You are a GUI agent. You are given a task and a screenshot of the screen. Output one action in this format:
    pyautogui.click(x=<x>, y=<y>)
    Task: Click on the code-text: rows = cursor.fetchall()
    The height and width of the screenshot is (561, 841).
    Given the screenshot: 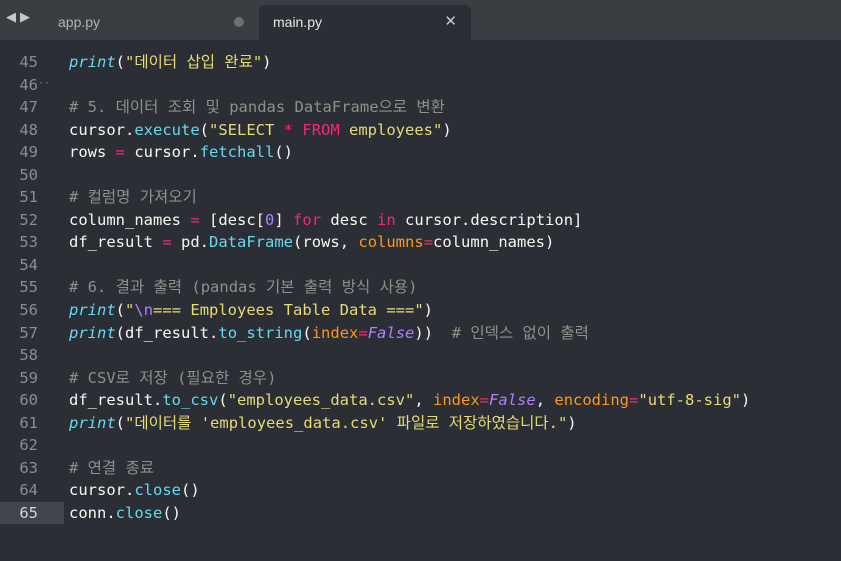 What is the action you would take?
    pyautogui.click(x=181, y=152)
    